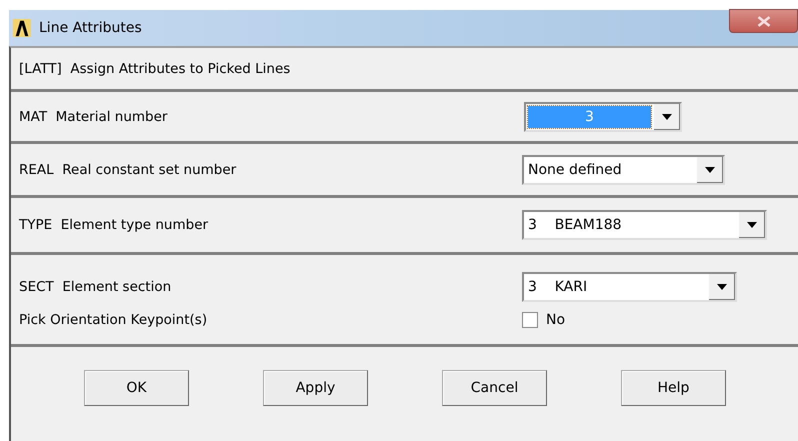 The width and height of the screenshot is (798, 441). I want to click on logo-icon, so click(22, 28).